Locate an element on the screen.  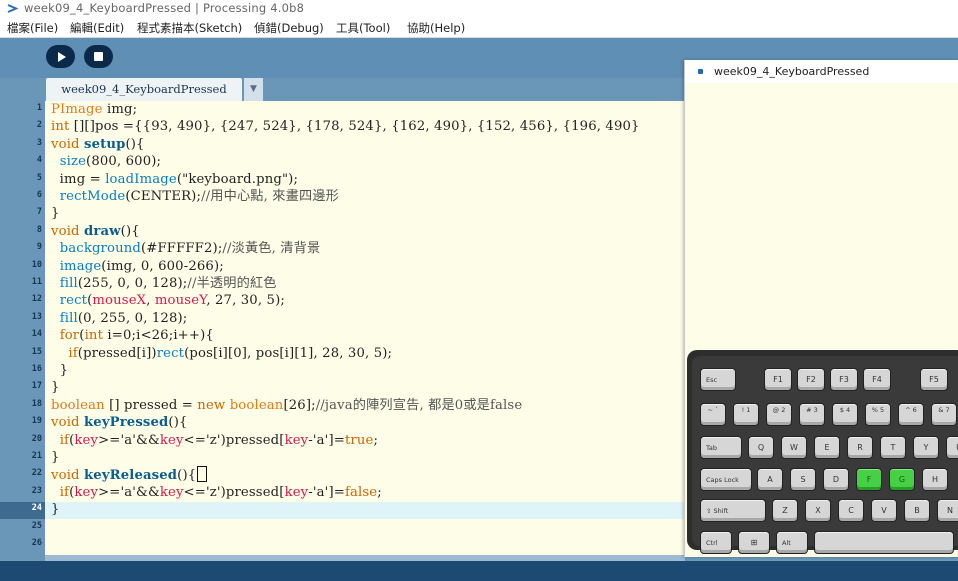
keyboard-key: A is located at coordinates (770, 479).